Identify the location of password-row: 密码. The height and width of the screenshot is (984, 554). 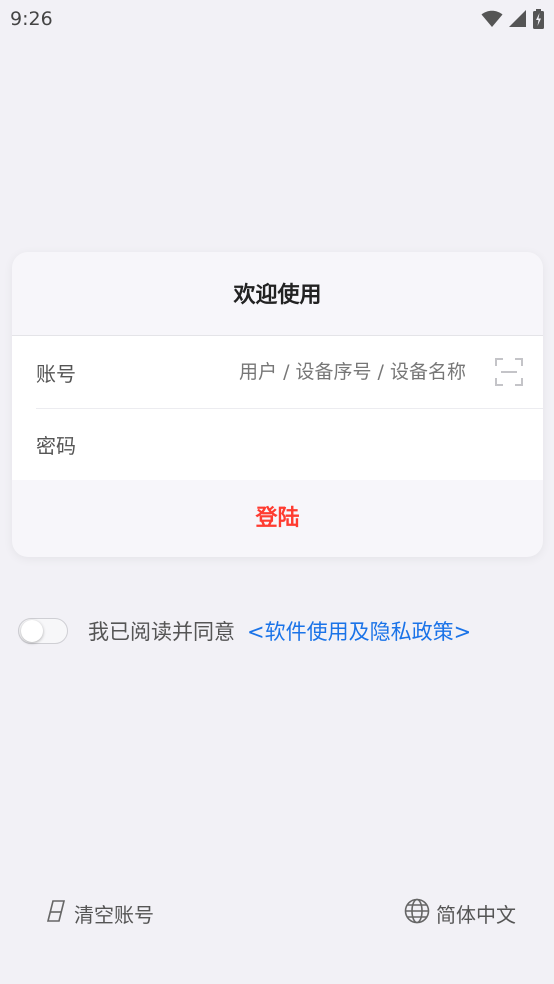
(289, 444).